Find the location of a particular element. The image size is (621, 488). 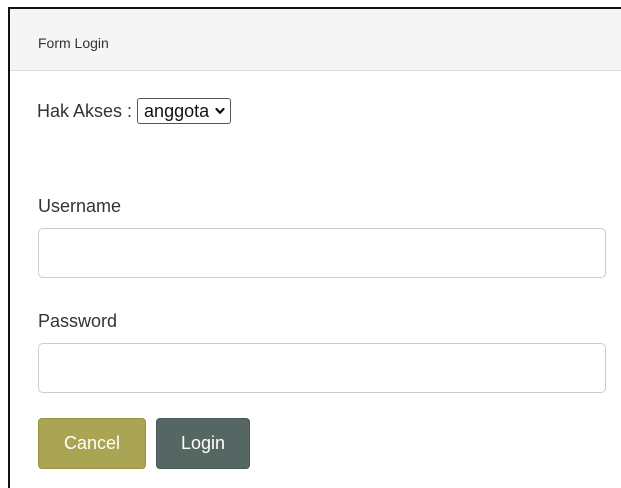

login-button: Login is located at coordinates (203, 443).